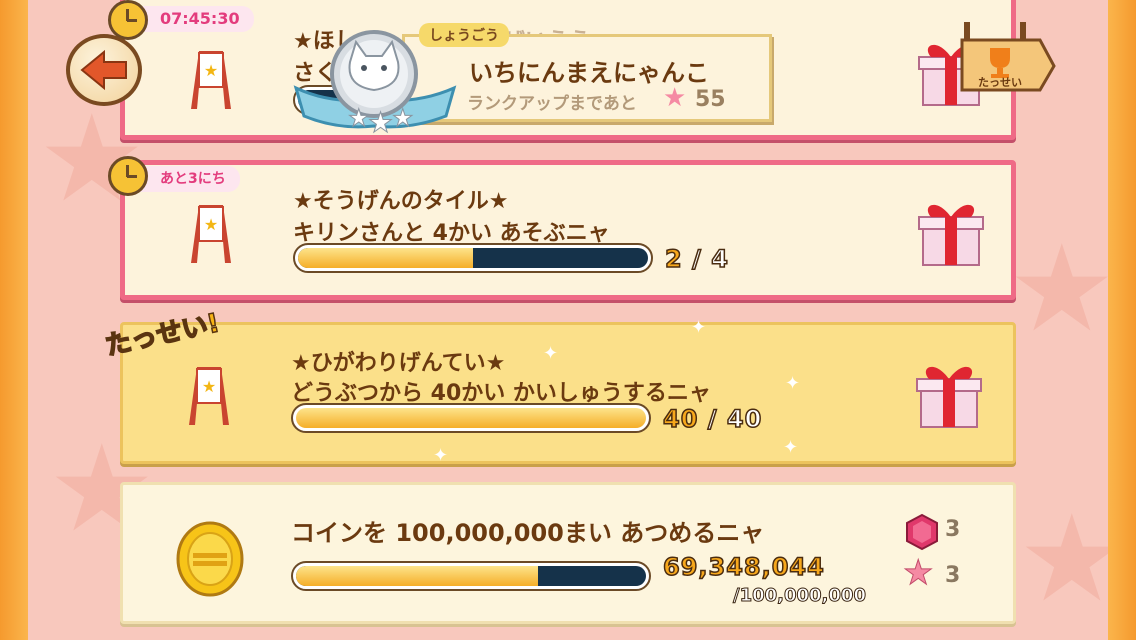 The width and height of the screenshot is (1136, 640). I want to click on progress-text: 40 / 40, so click(712, 419).